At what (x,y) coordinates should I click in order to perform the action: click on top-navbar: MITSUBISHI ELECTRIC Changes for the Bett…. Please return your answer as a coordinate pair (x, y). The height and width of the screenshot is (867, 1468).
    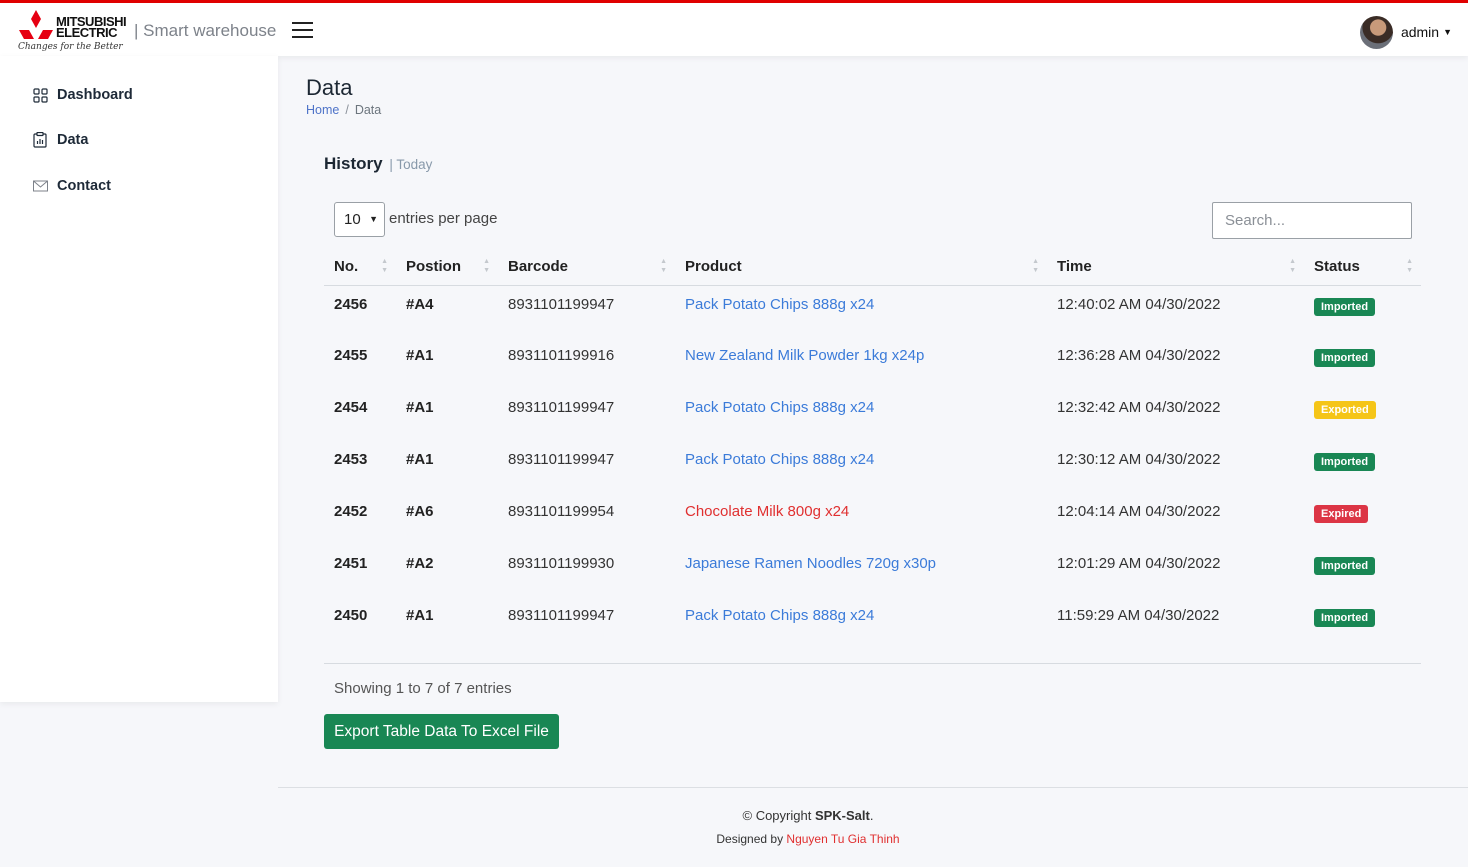
    Looking at the image, I should click on (734, 28).